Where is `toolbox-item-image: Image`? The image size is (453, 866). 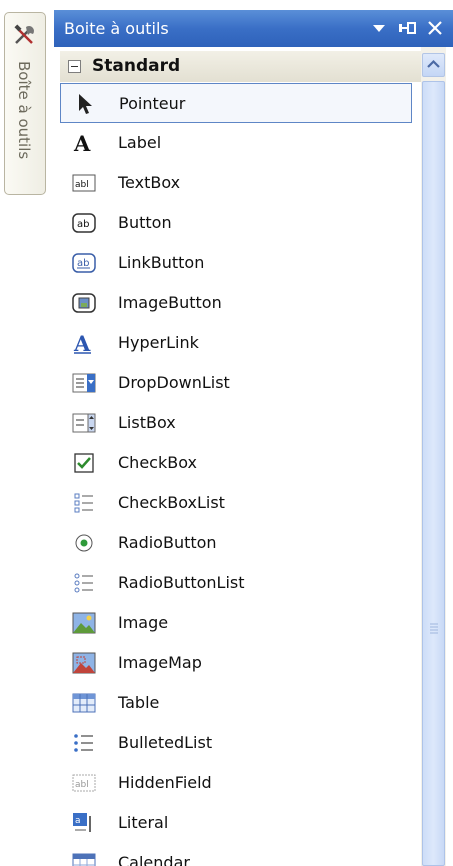 toolbox-item-image: Image is located at coordinates (236, 623).